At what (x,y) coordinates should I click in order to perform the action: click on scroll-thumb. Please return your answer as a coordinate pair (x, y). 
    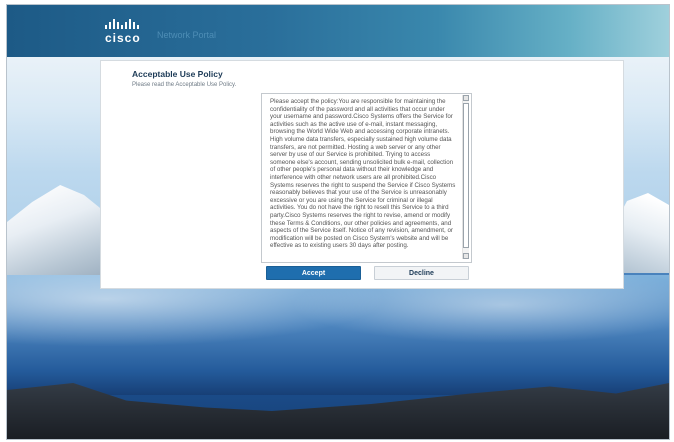
    Looking at the image, I should click on (466, 175).